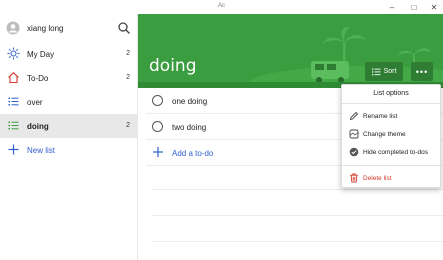 The width and height of the screenshot is (443, 260). What do you see at coordinates (377, 178) in the screenshot?
I see `menu-item-label: Delete list` at bounding box center [377, 178].